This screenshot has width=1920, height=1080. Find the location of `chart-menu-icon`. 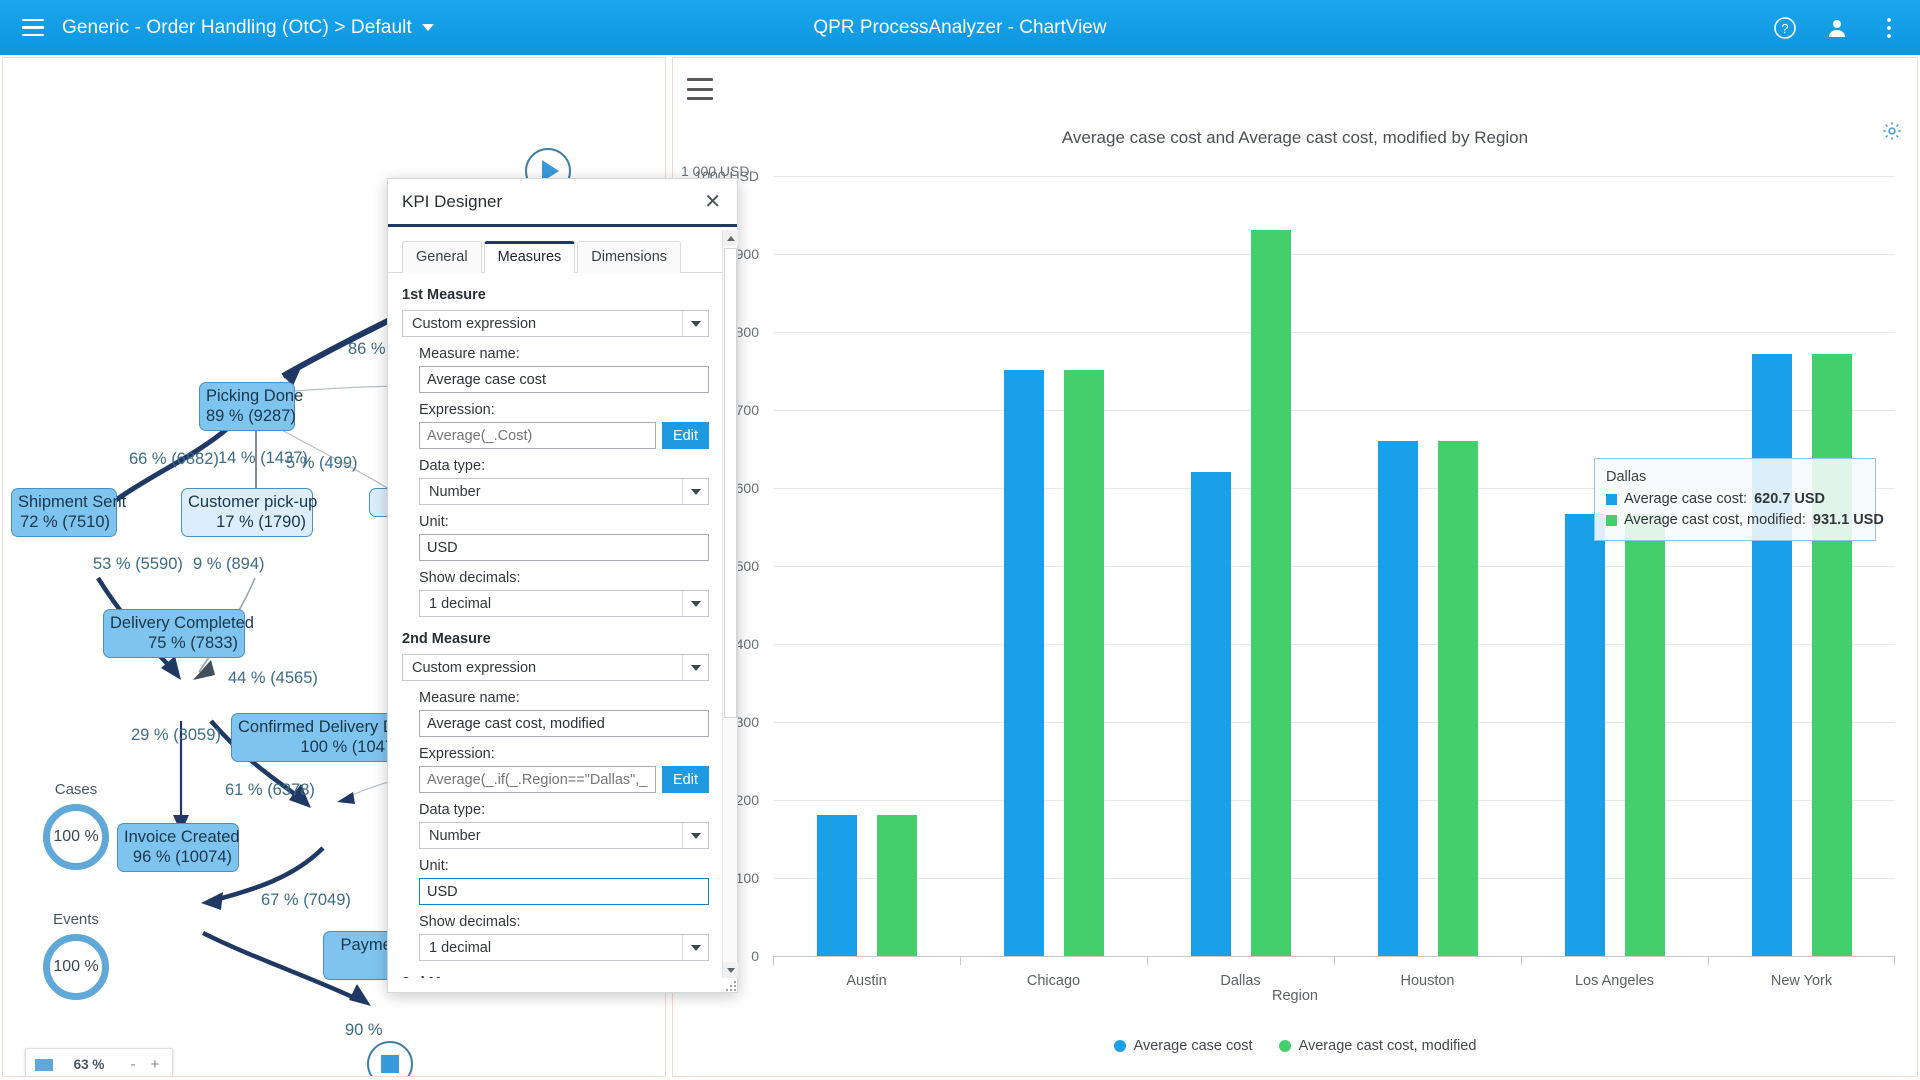

chart-menu-icon is located at coordinates (700, 89).